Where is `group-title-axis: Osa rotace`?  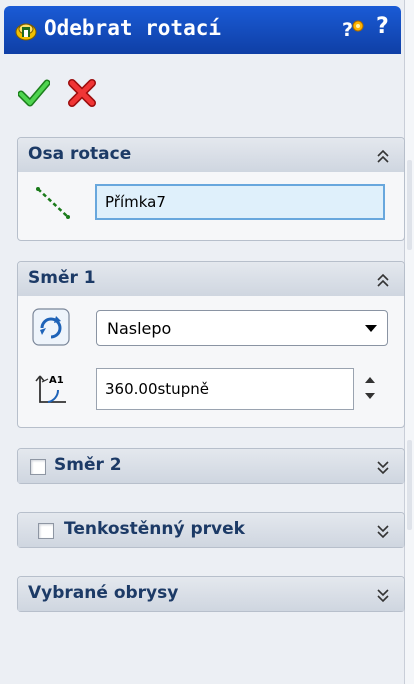 group-title-axis: Osa rotace is located at coordinates (80, 154).